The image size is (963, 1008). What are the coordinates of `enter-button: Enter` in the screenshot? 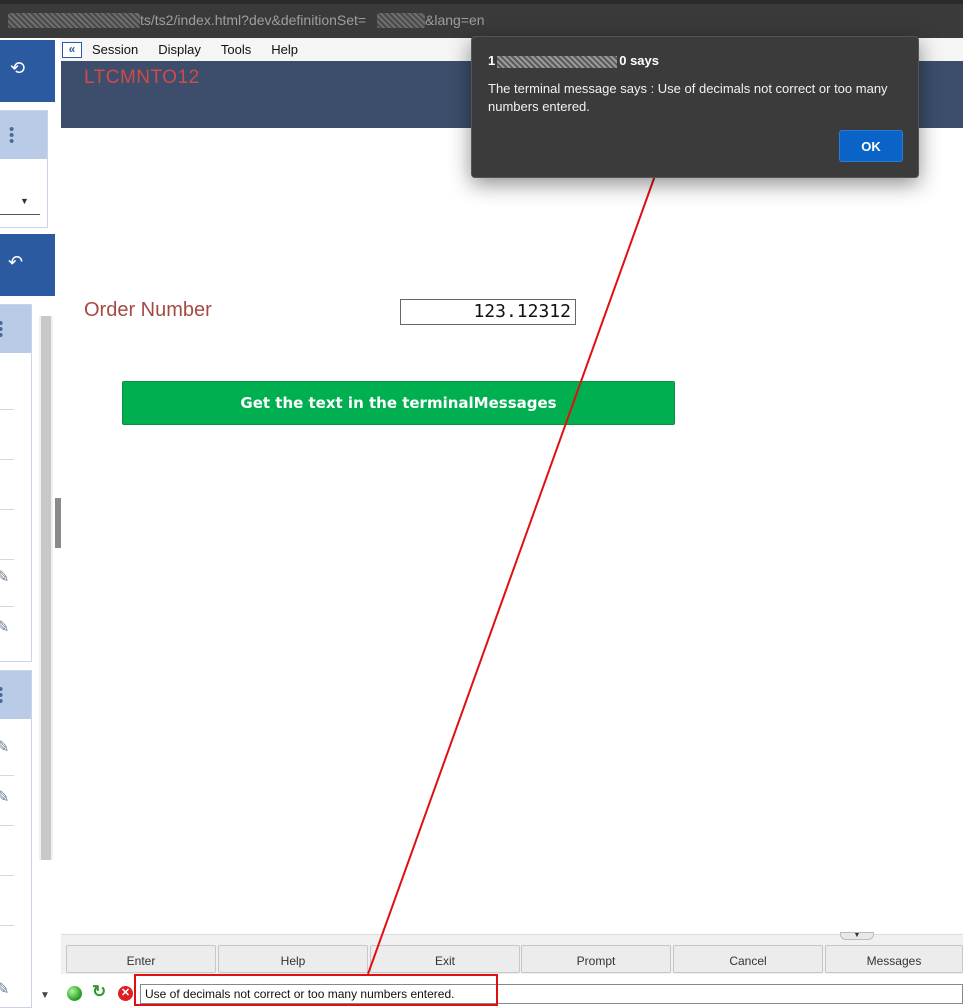 It's located at (141, 959).